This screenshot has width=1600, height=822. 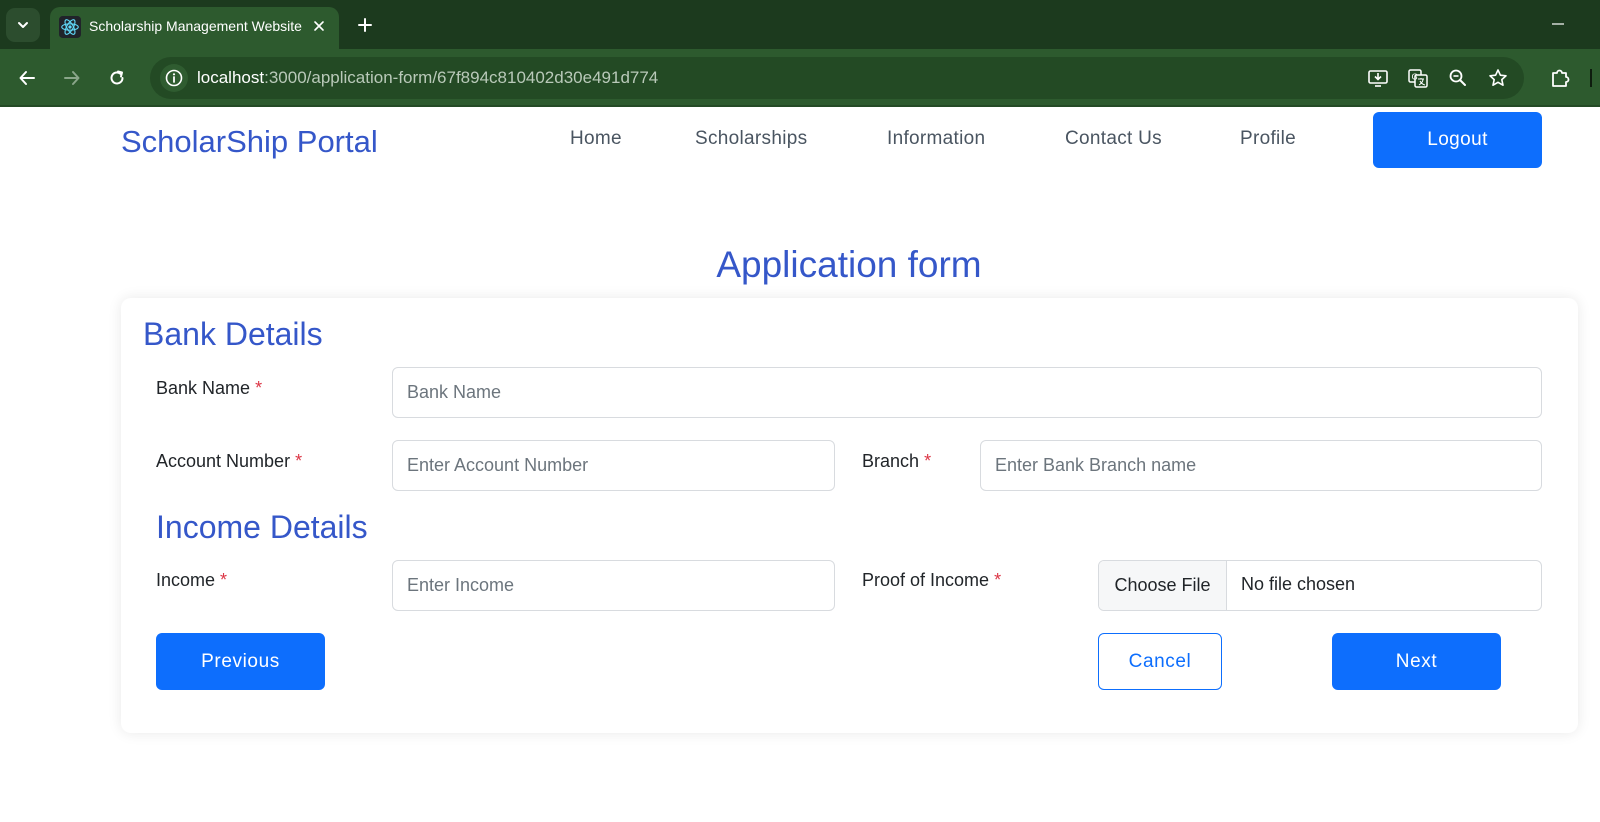 What do you see at coordinates (70, 27) in the screenshot?
I see `react-logo-icon` at bounding box center [70, 27].